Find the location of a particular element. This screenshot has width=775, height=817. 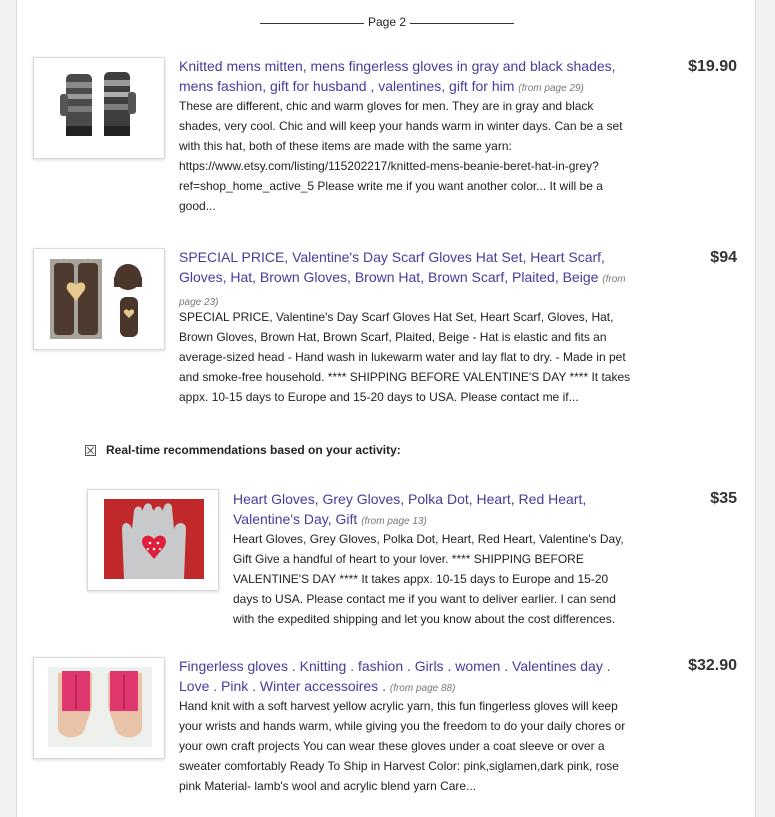

product-price: $32.90 is located at coordinates (712, 665).